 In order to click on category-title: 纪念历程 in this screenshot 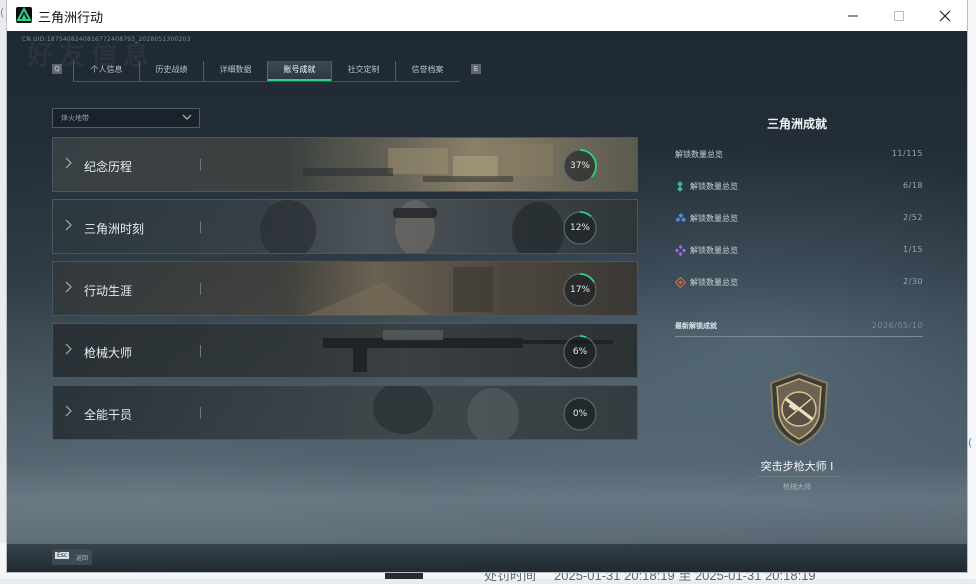, I will do `click(108, 167)`.